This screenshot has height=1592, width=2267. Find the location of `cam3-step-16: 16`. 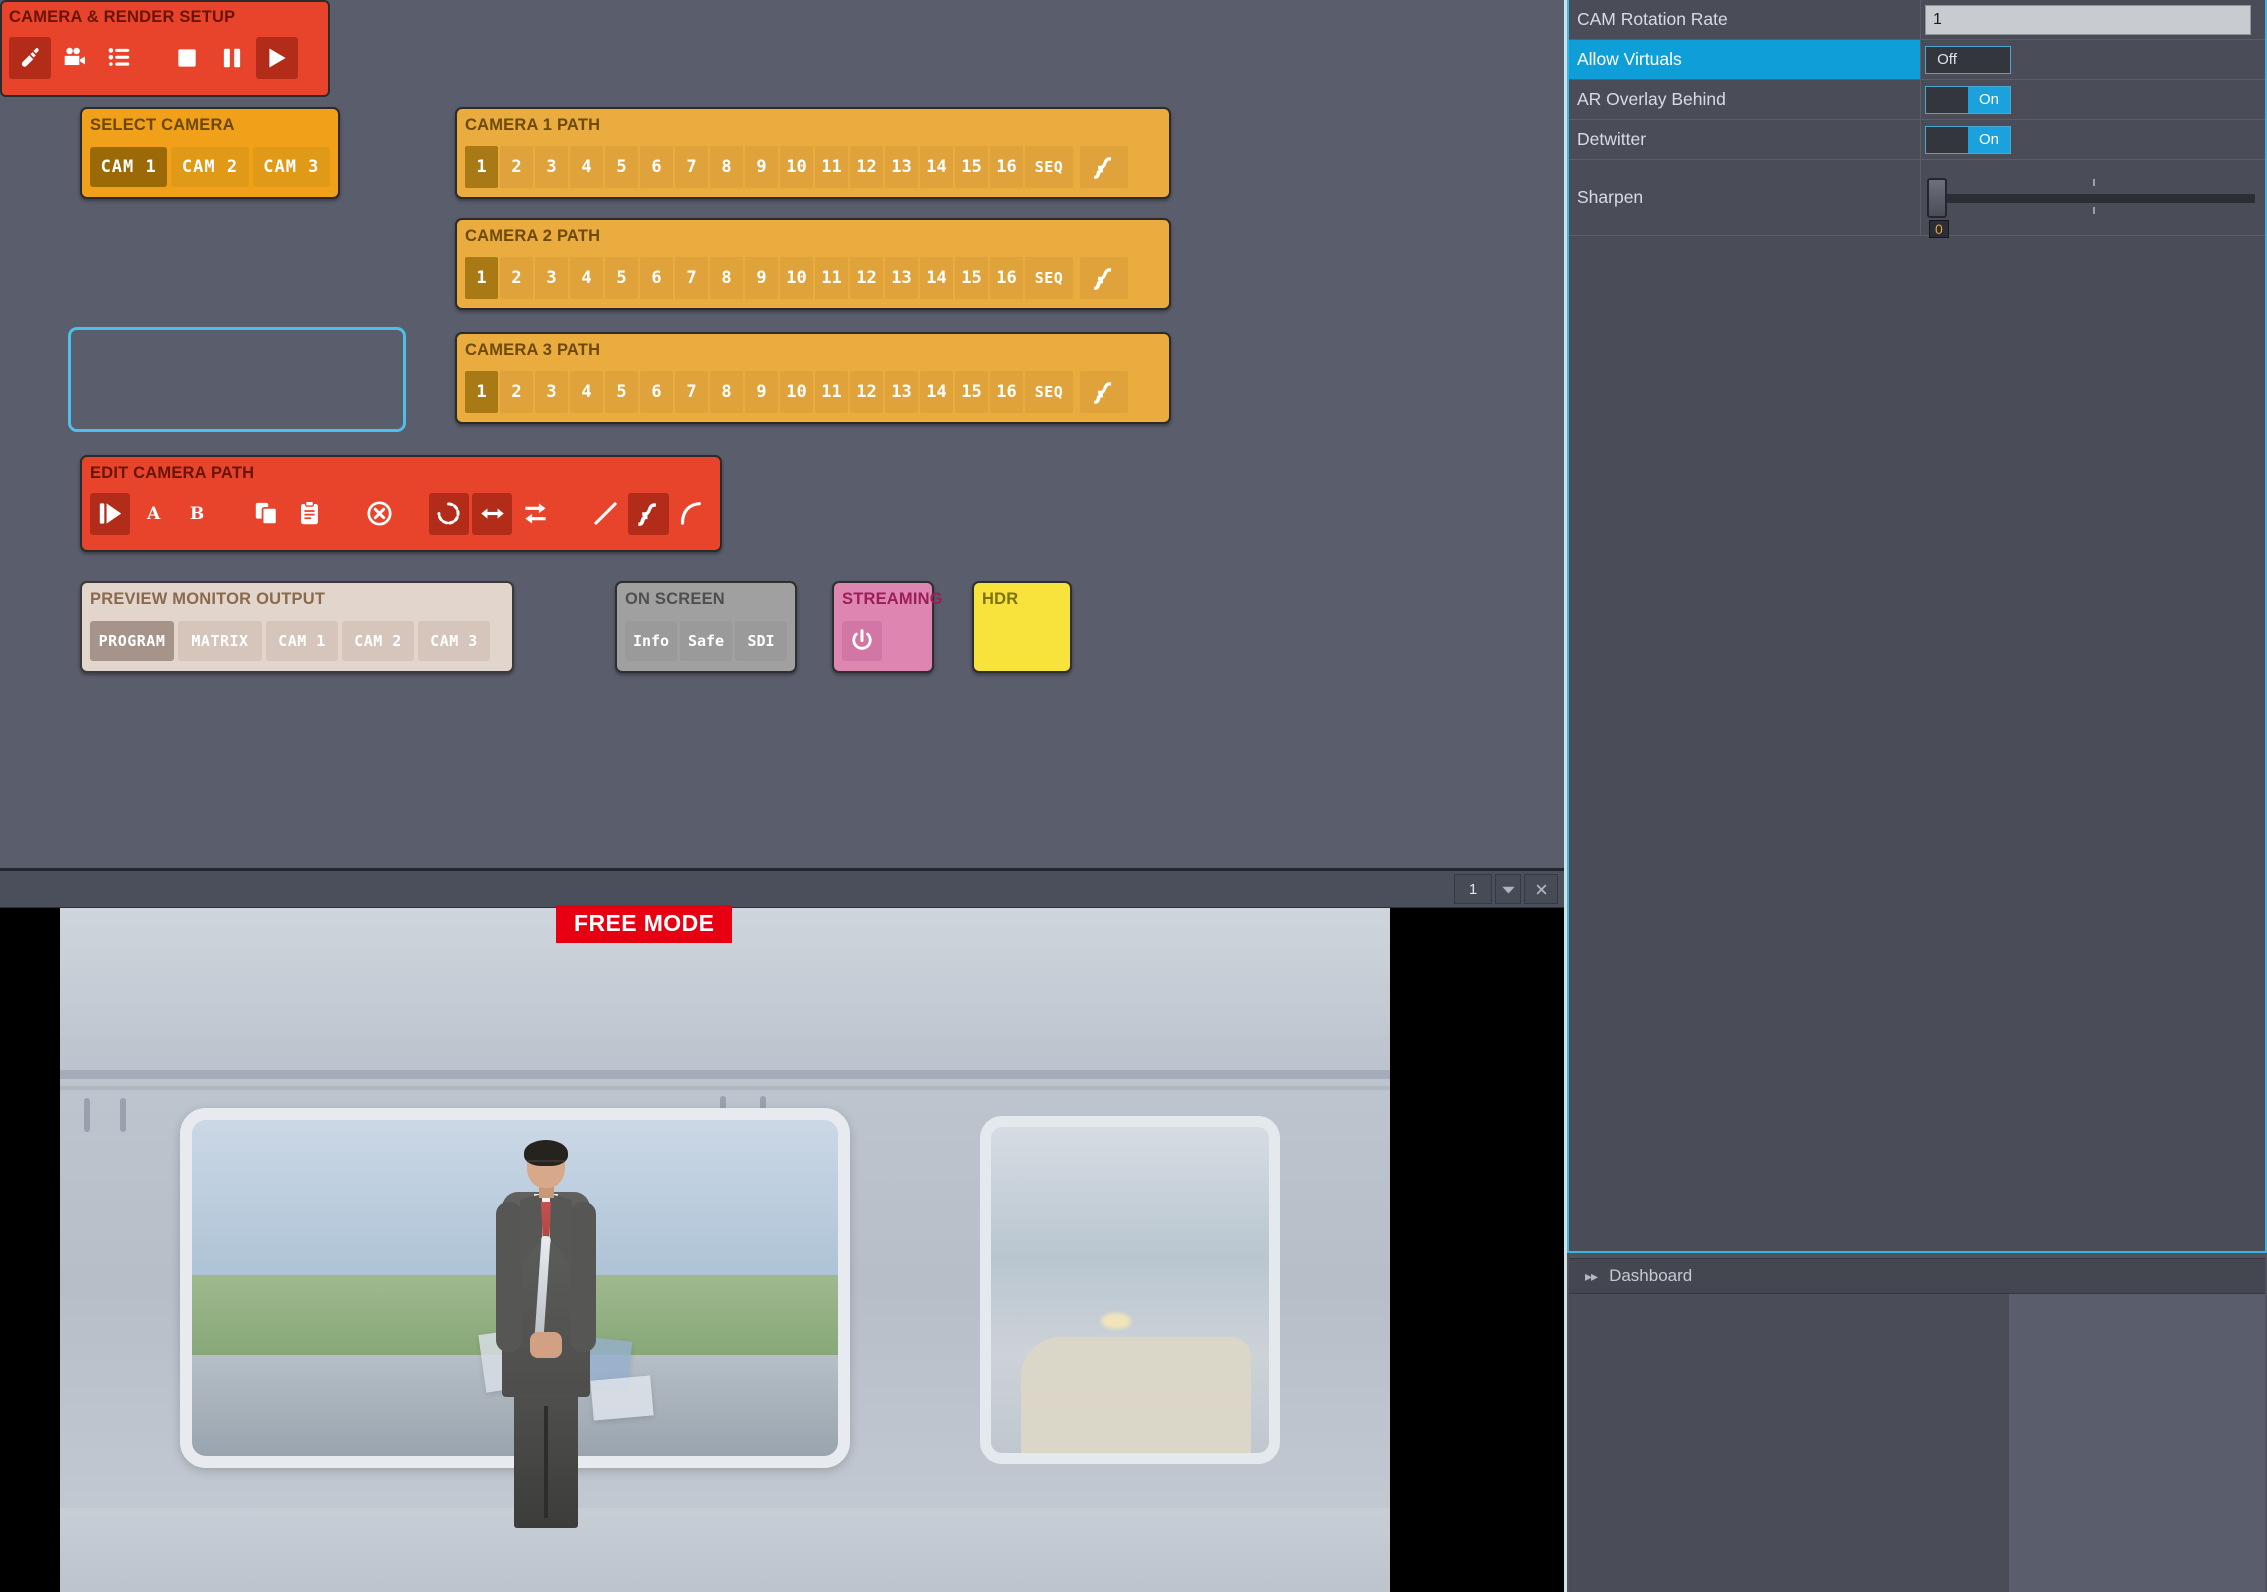

cam3-step-16: 16 is located at coordinates (1006, 391).